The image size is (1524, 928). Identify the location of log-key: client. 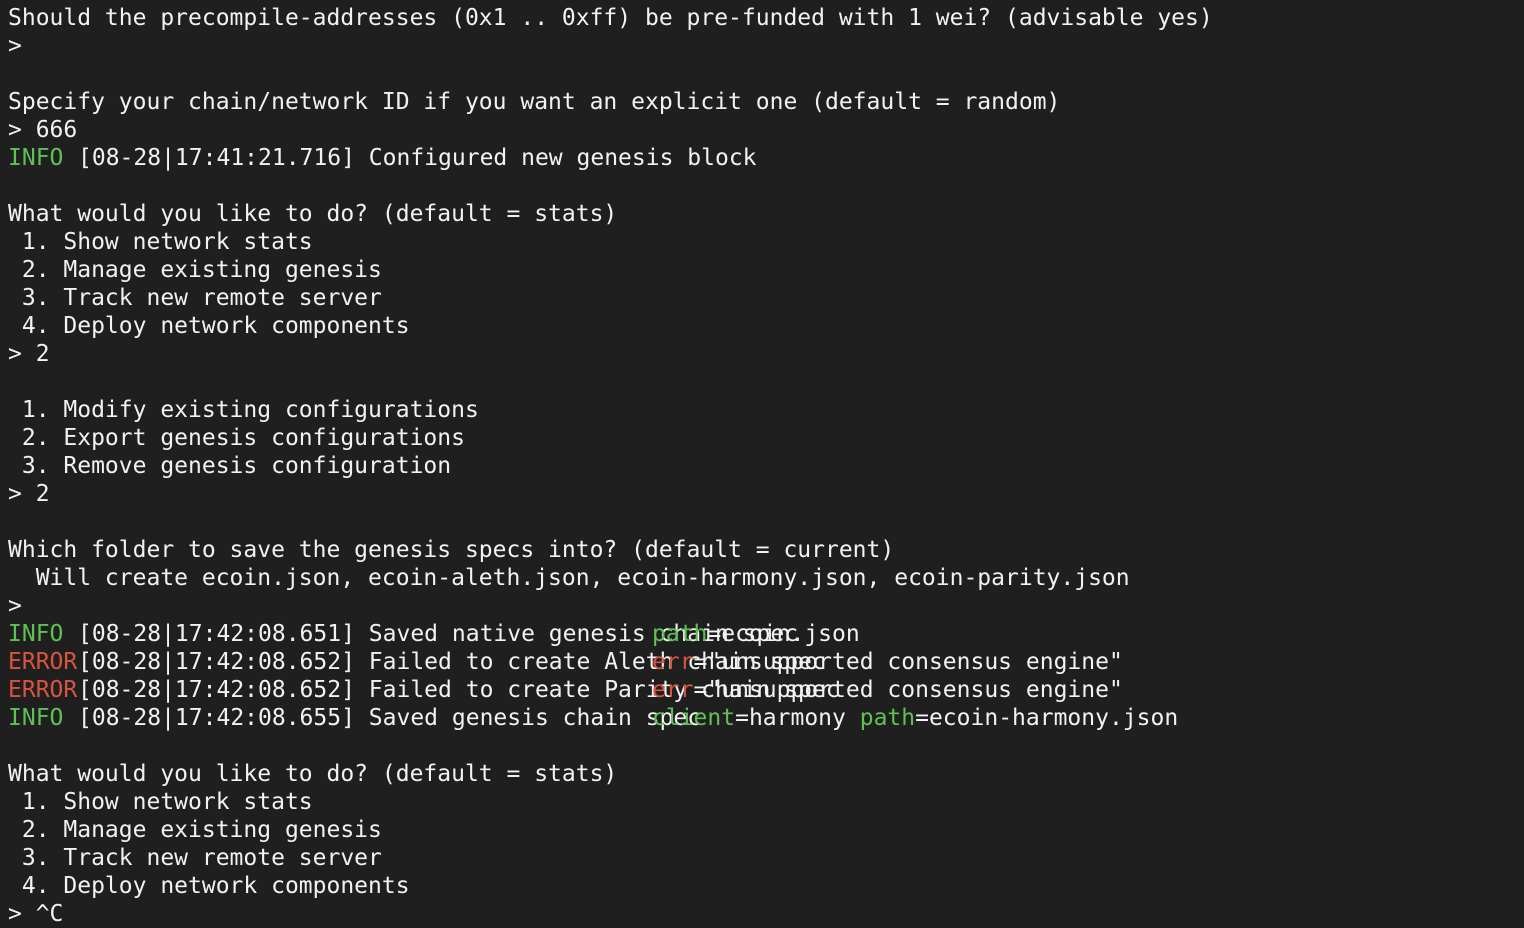
(694, 718).